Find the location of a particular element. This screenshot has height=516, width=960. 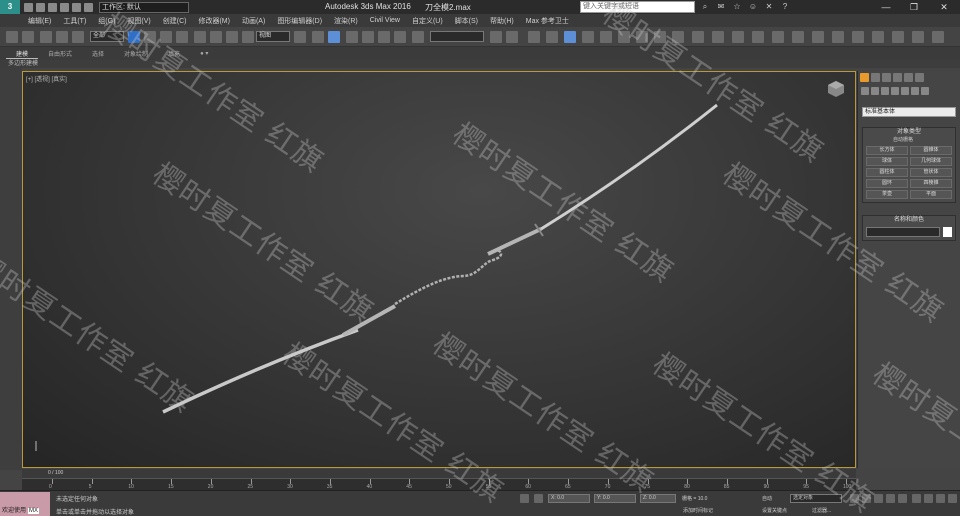

geosphere-button: 几何球体 is located at coordinates (931, 161).